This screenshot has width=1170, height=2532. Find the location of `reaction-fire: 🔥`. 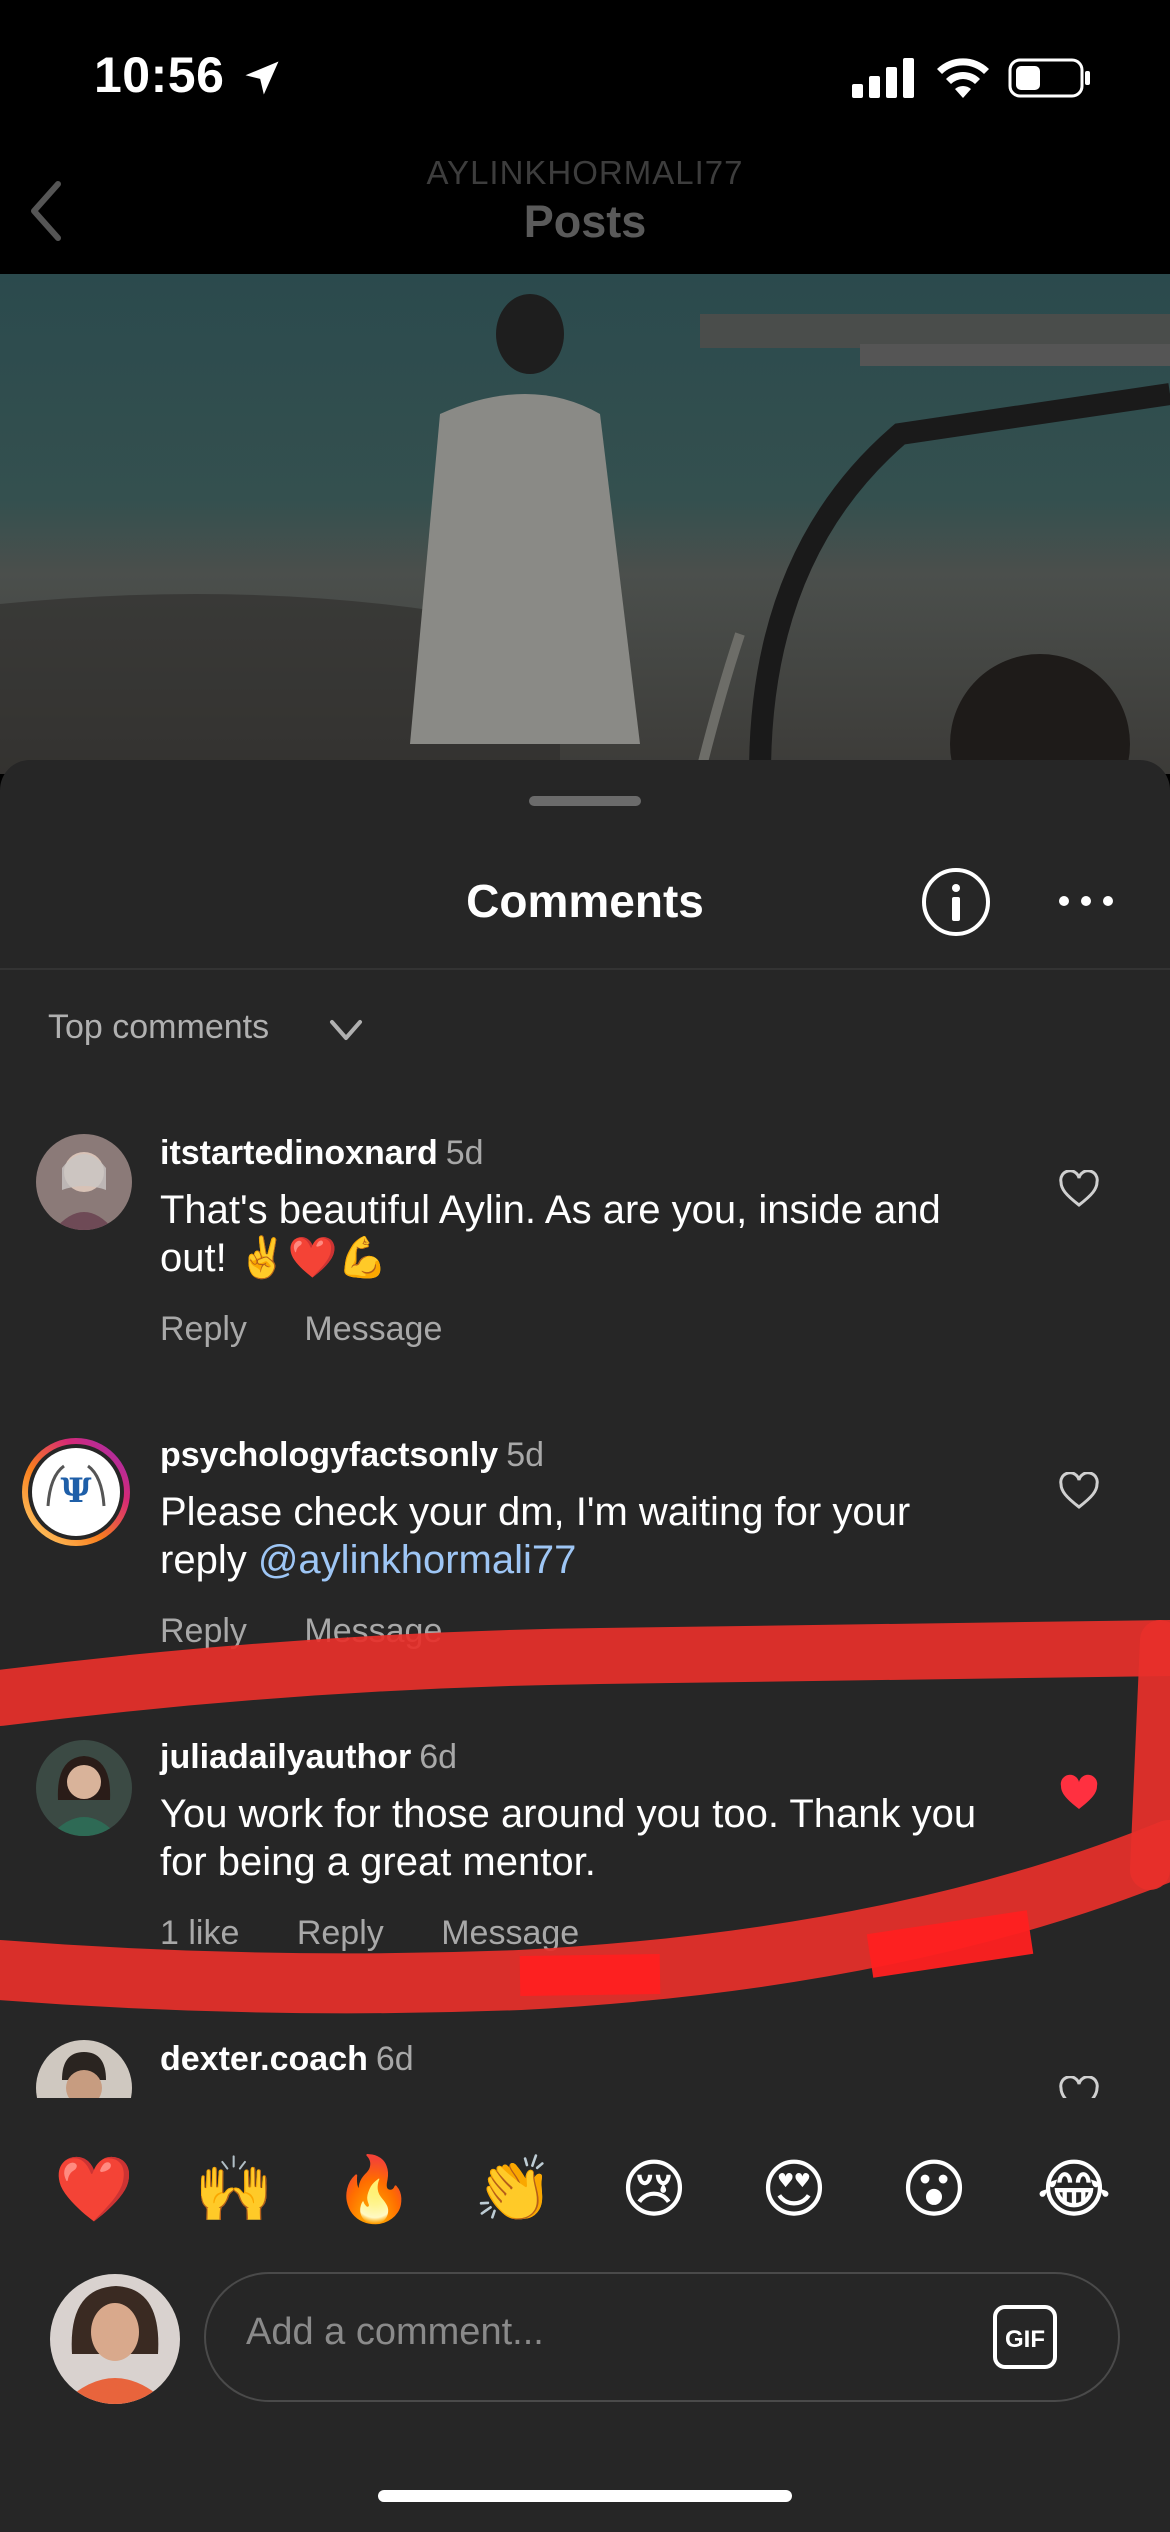

reaction-fire: 🔥 is located at coordinates (374, 2190).